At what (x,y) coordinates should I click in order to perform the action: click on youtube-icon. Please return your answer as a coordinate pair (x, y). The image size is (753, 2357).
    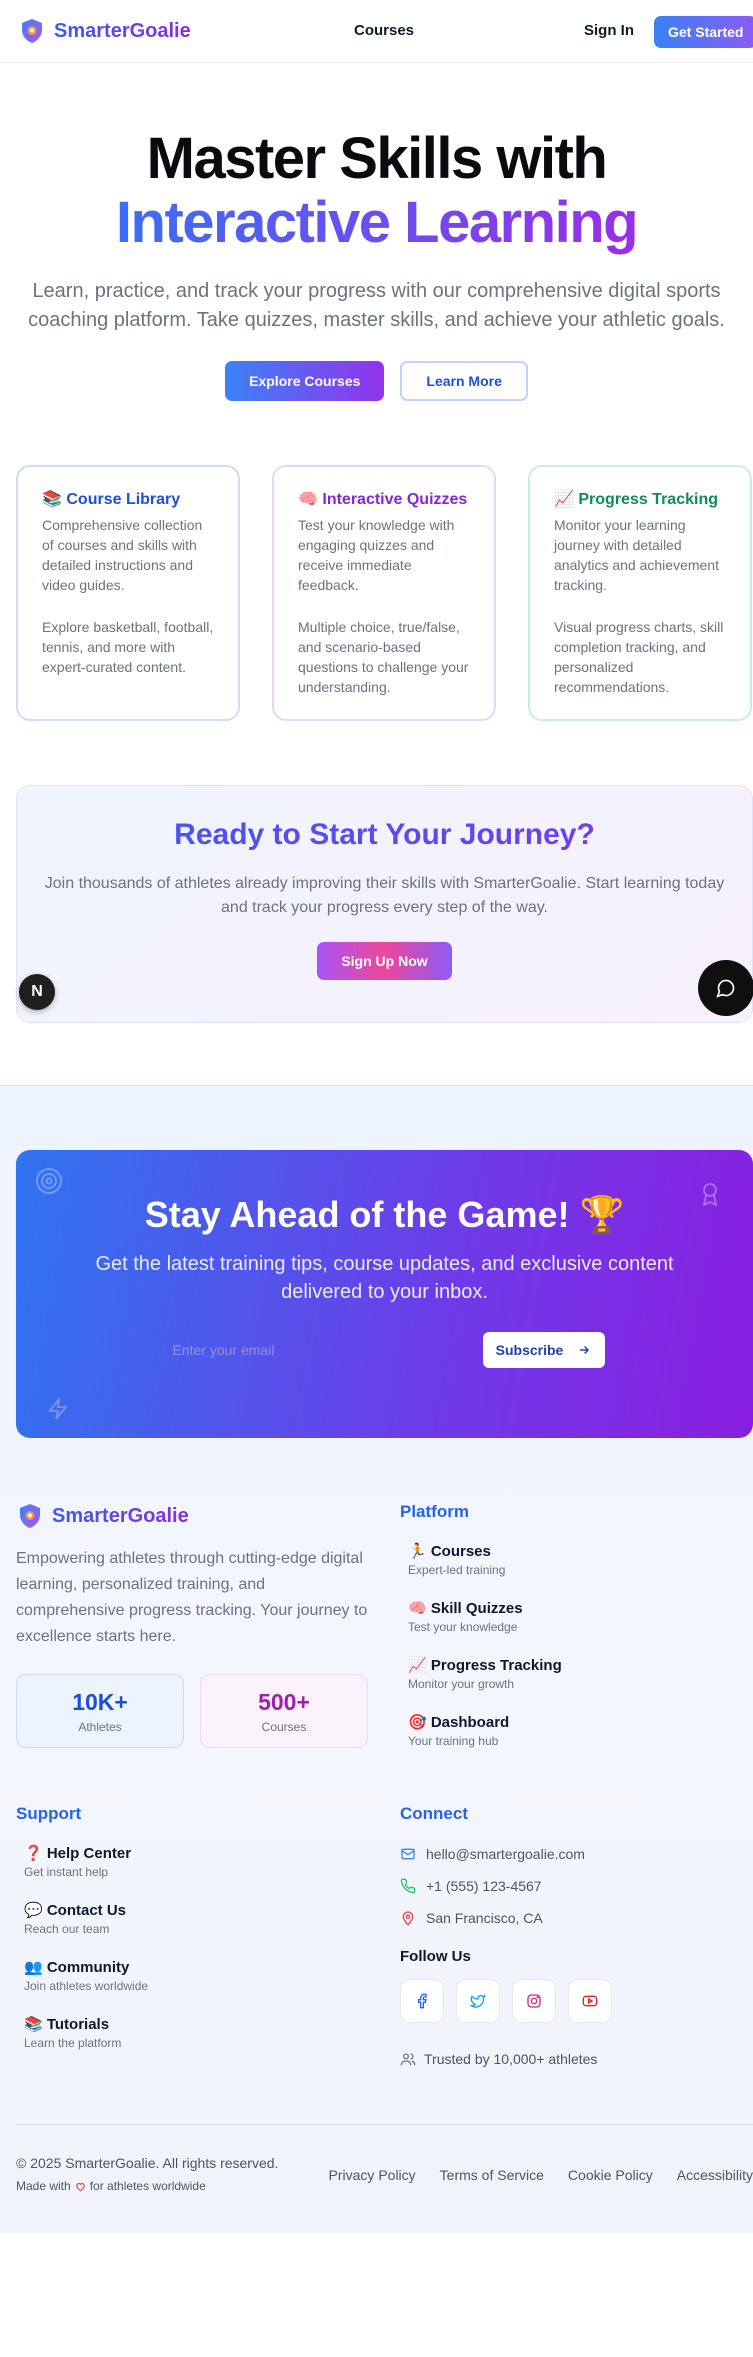
    Looking at the image, I should click on (590, 2001).